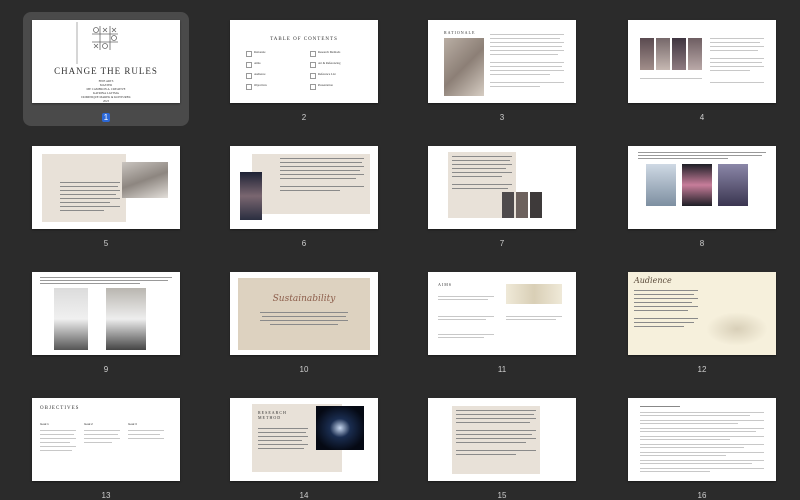  Describe the element at coordinates (106, 71) in the screenshot. I see `slide-1-title: CHANGE THE RULES` at that location.